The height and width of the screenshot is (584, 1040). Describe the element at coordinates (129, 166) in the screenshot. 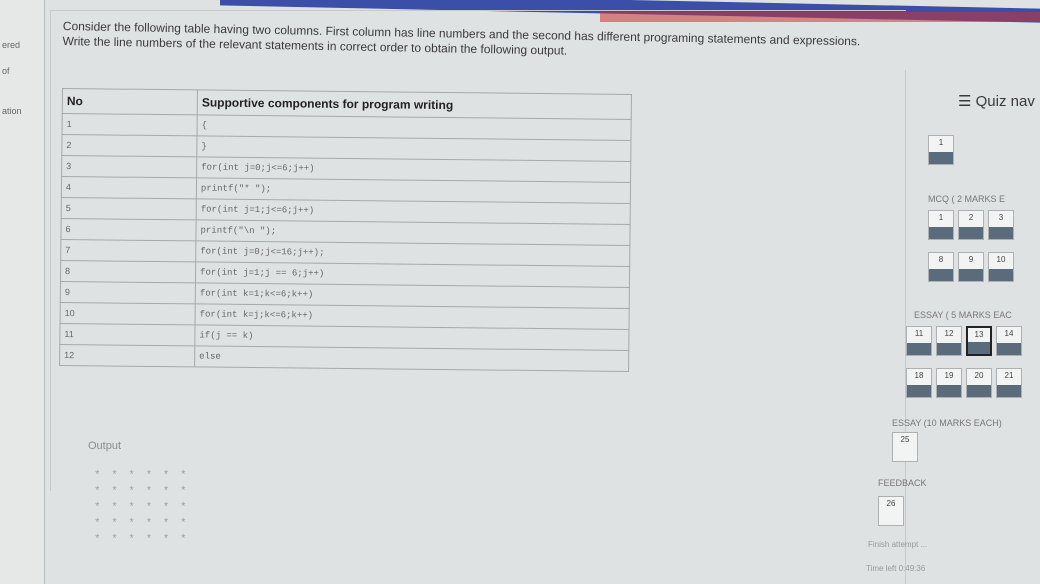

I see `line-number: 3` at that location.